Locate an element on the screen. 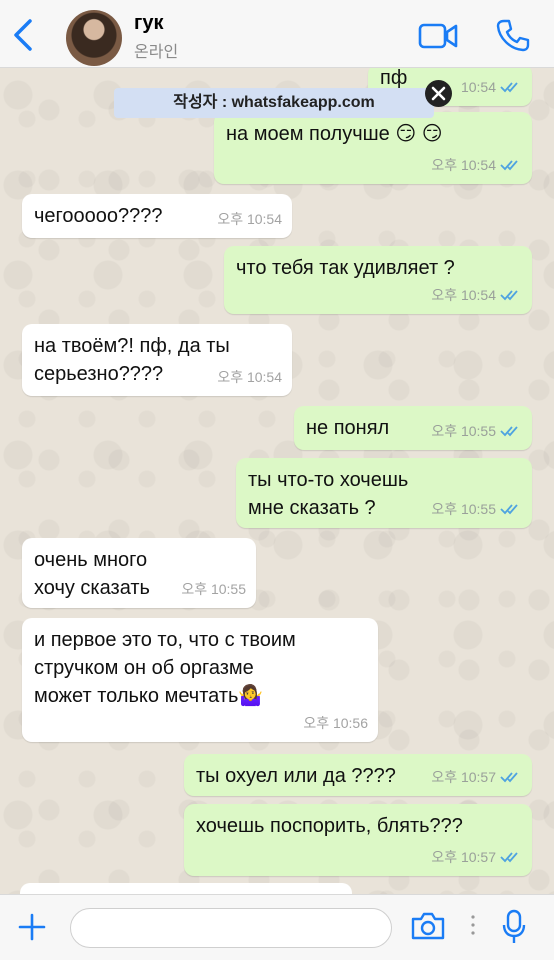  message-outgoing: не понял 오후 10:55 is located at coordinates (413, 428).